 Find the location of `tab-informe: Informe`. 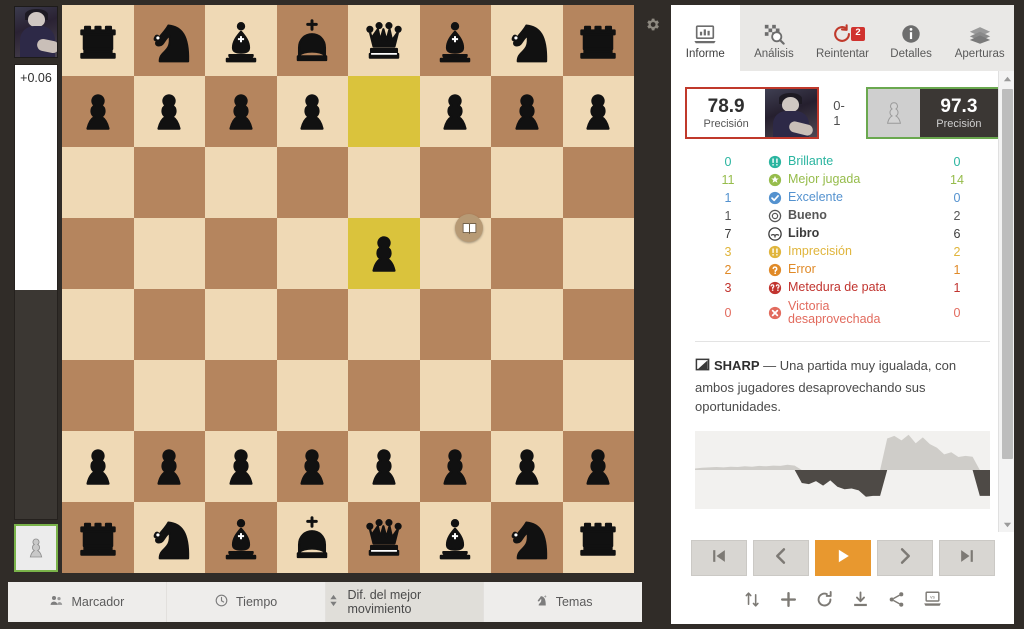

tab-informe: Informe is located at coordinates (705, 38).